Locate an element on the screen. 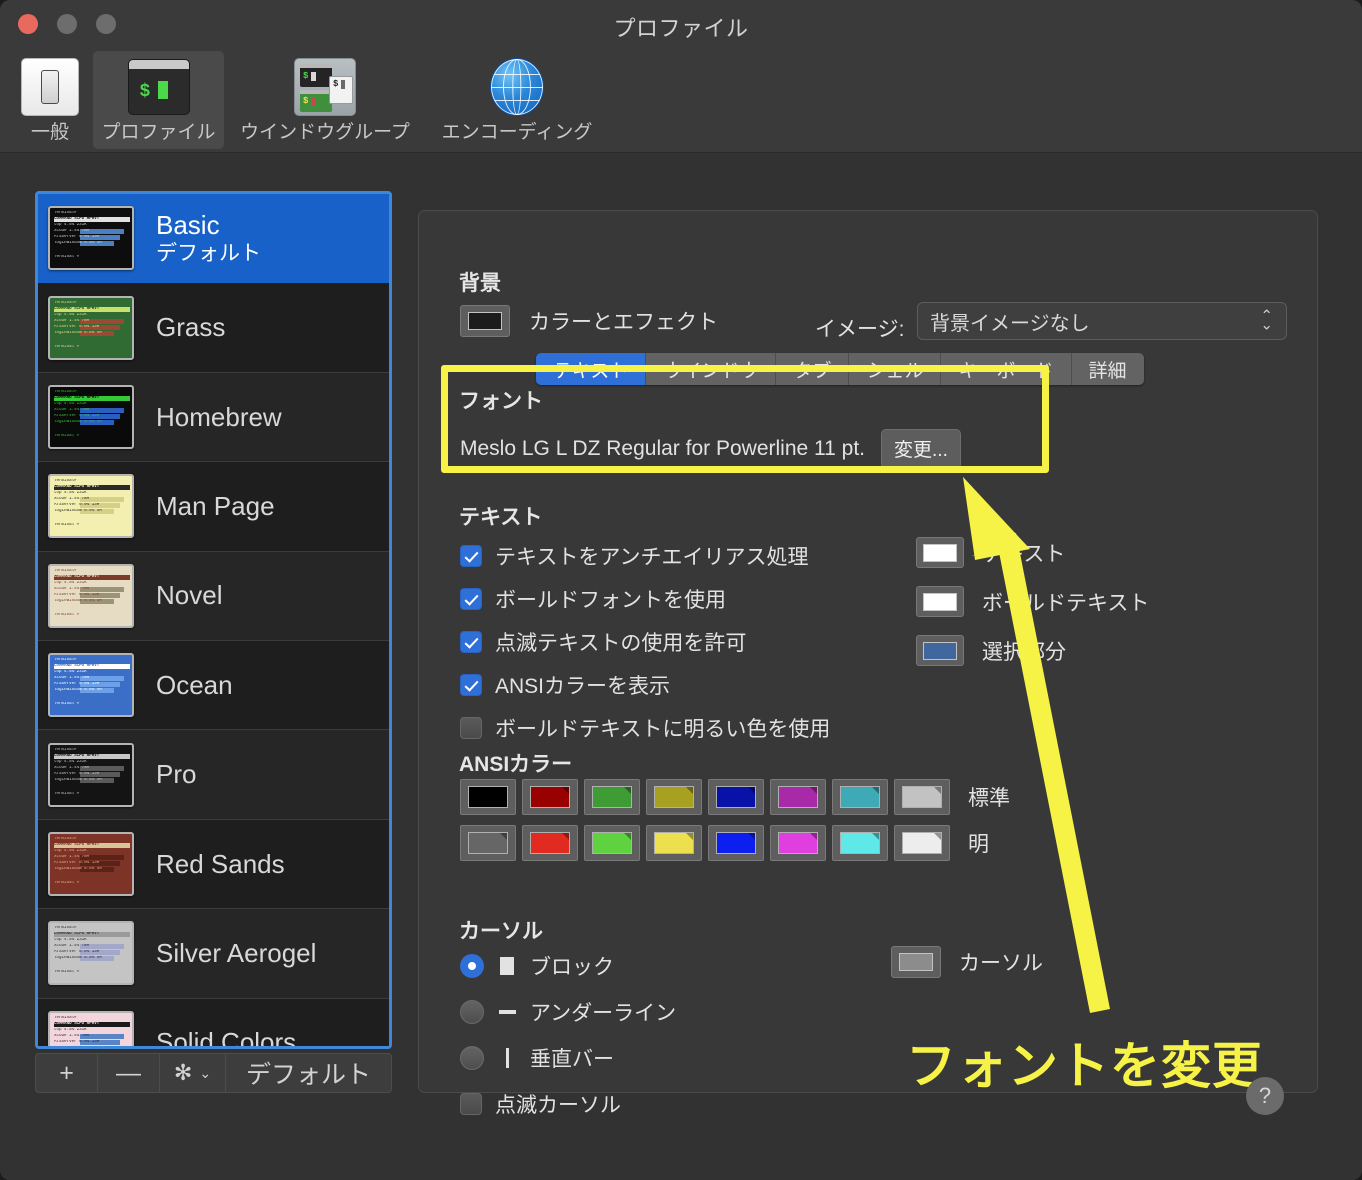 Image resolution: width=1362 pixels, height=1180 pixels. thumbnail-text-line: top 4.5% 231K is located at coordinates (70, 940).